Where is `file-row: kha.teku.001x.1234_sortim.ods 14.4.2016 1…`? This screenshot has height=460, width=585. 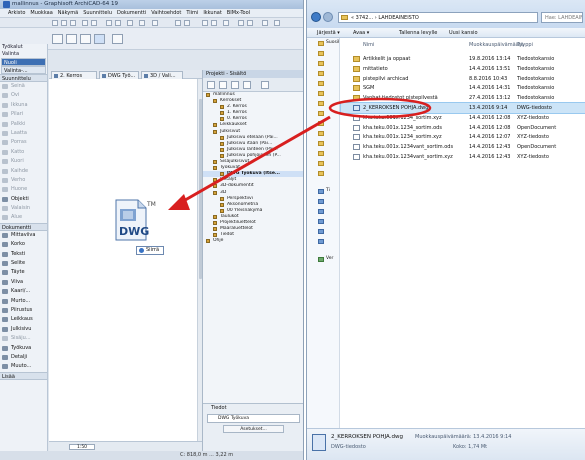 file-row: kha.teku.001x.1234_sortim.ods 14.4.2016 1… is located at coordinates (463, 128).